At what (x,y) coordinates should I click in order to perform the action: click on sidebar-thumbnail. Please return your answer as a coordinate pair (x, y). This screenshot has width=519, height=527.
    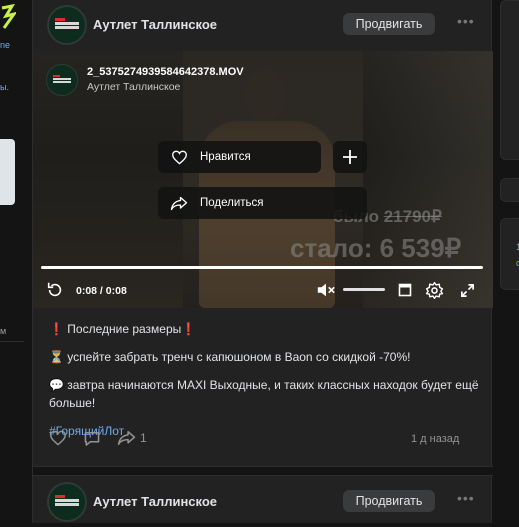
    Looking at the image, I should click on (7, 172).